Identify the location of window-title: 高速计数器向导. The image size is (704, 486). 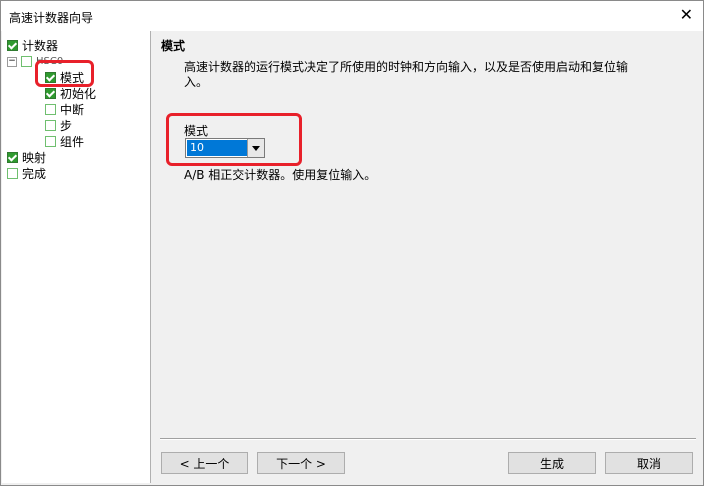
(51, 18).